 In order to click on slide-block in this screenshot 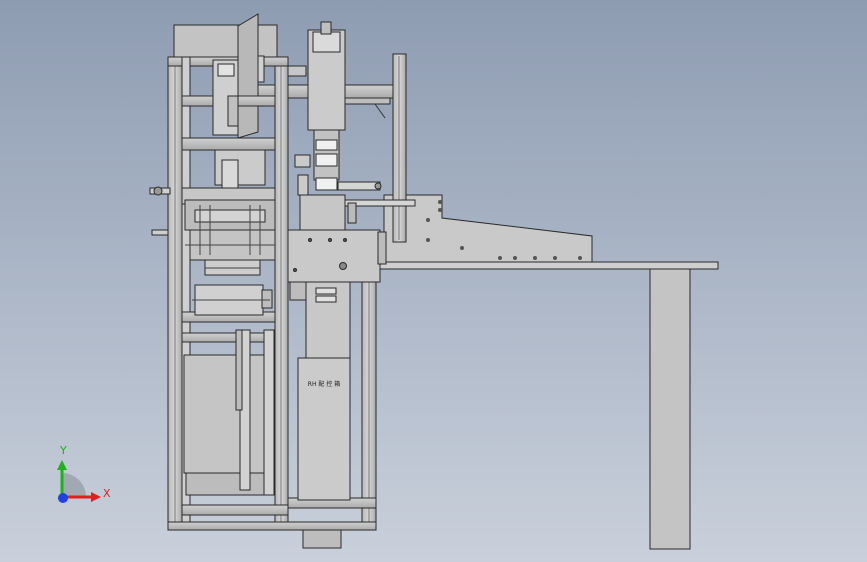, I will do `click(322, 212)`.